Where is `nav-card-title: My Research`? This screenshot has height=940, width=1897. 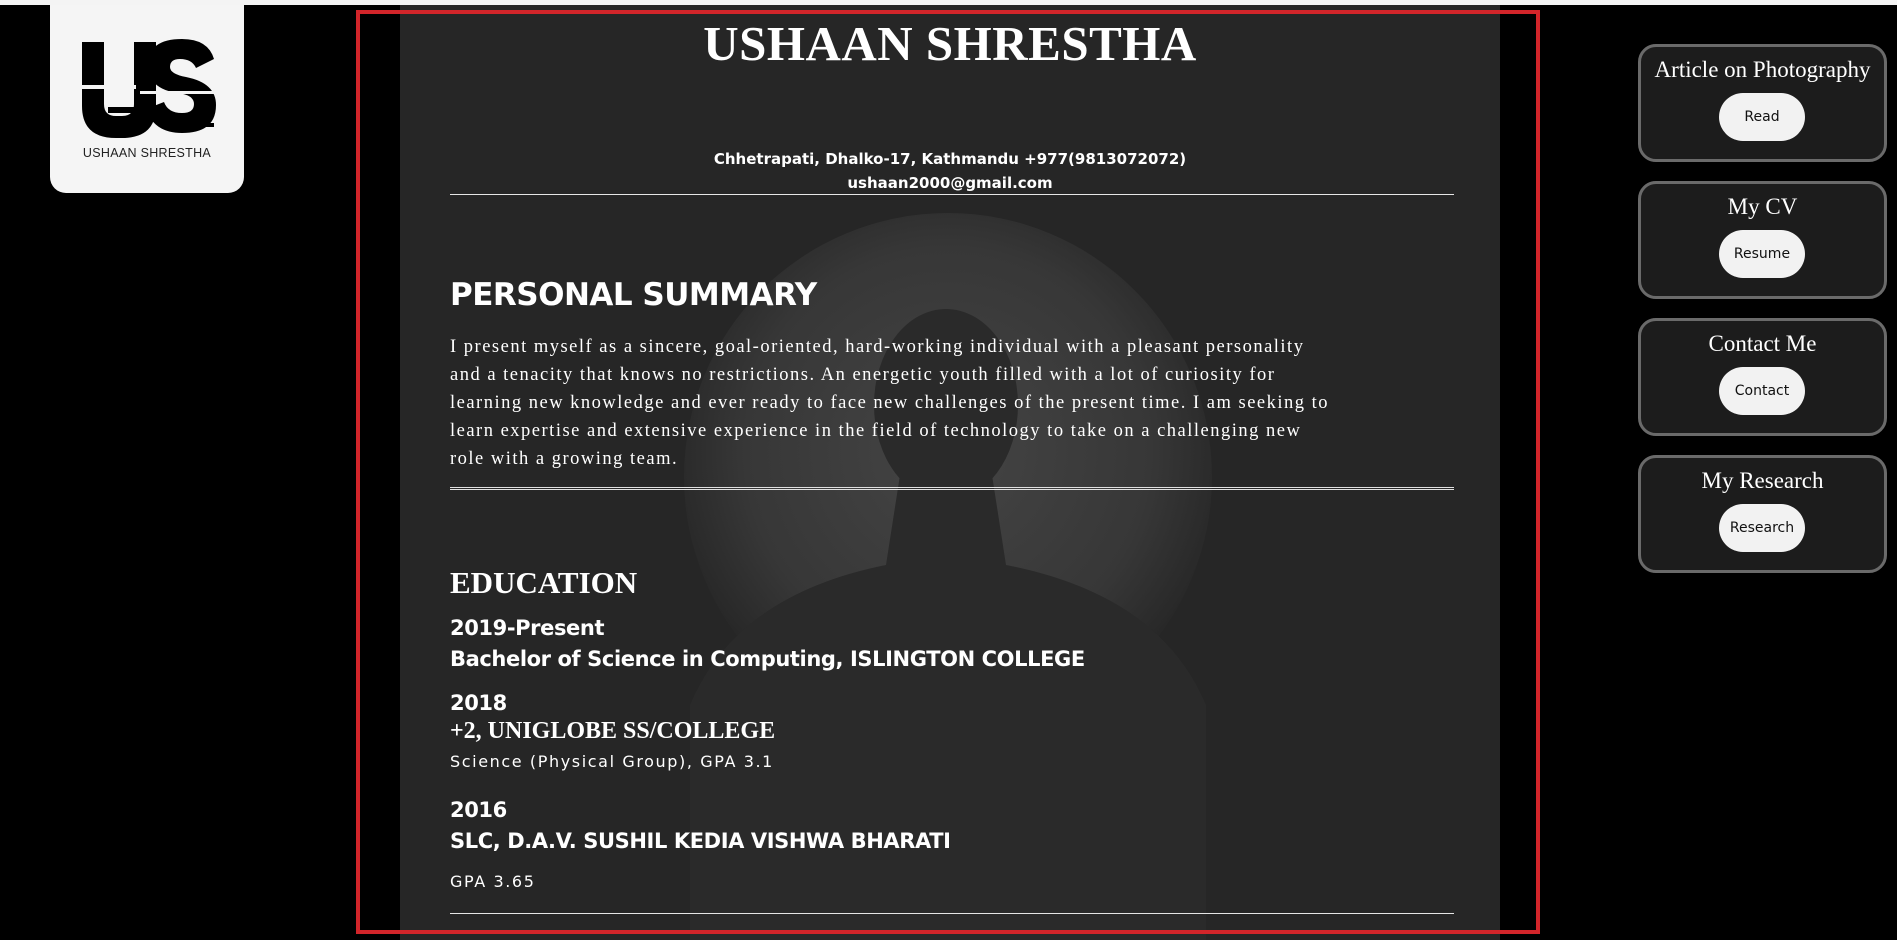 nav-card-title: My Research is located at coordinates (1762, 480).